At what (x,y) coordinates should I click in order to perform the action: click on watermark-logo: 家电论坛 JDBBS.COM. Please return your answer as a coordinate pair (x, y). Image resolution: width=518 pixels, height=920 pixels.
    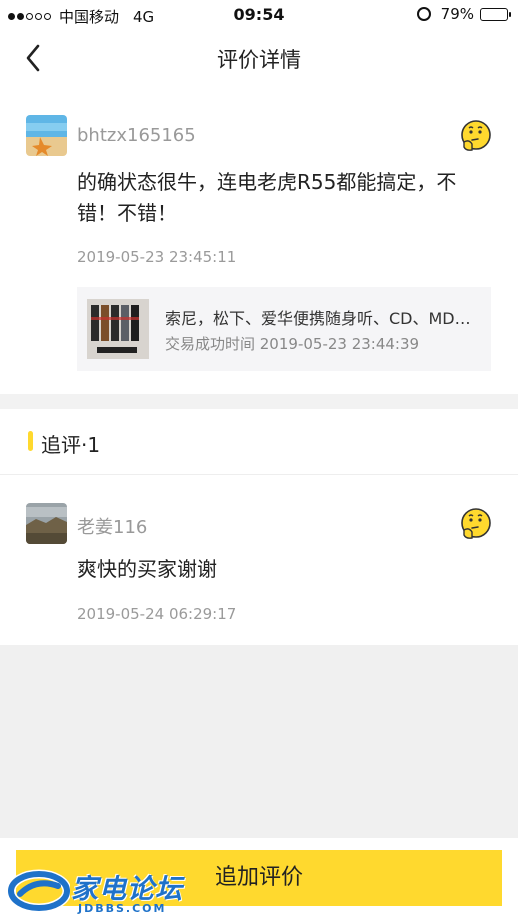
    Looking at the image, I should click on (98, 891).